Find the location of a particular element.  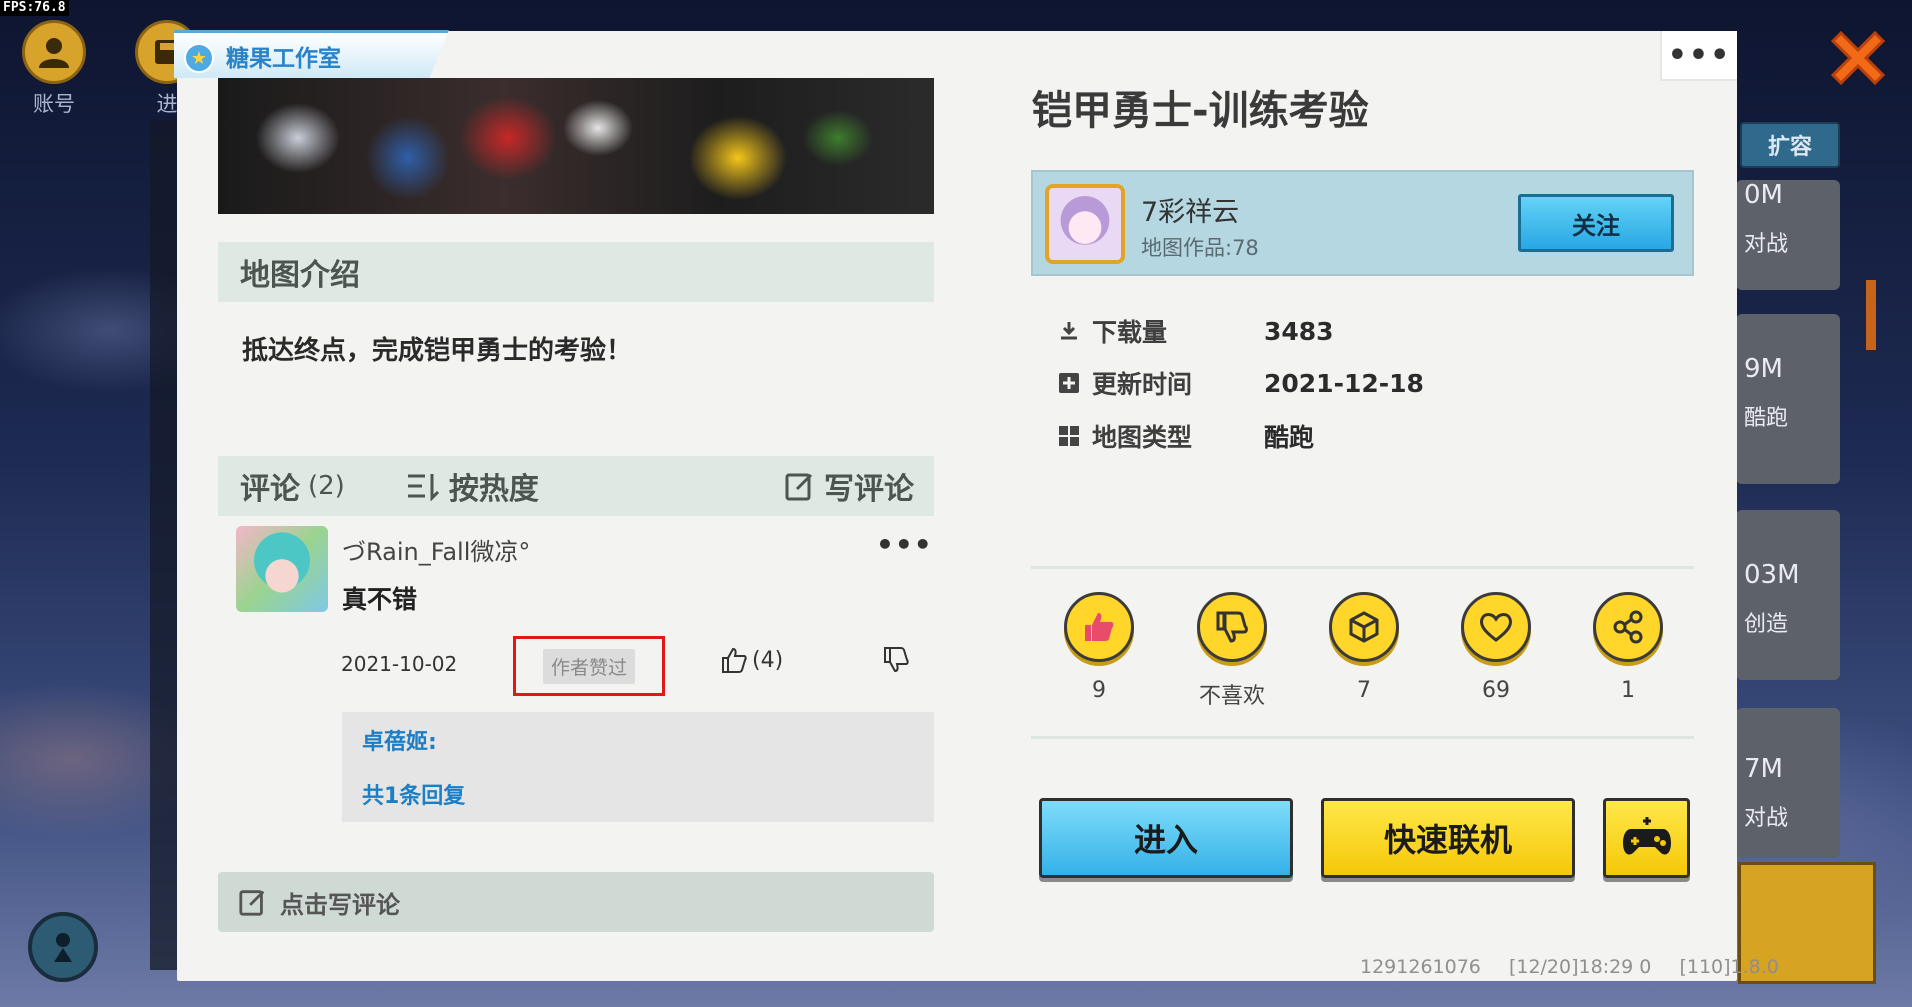

help-button is located at coordinates (63, 947).